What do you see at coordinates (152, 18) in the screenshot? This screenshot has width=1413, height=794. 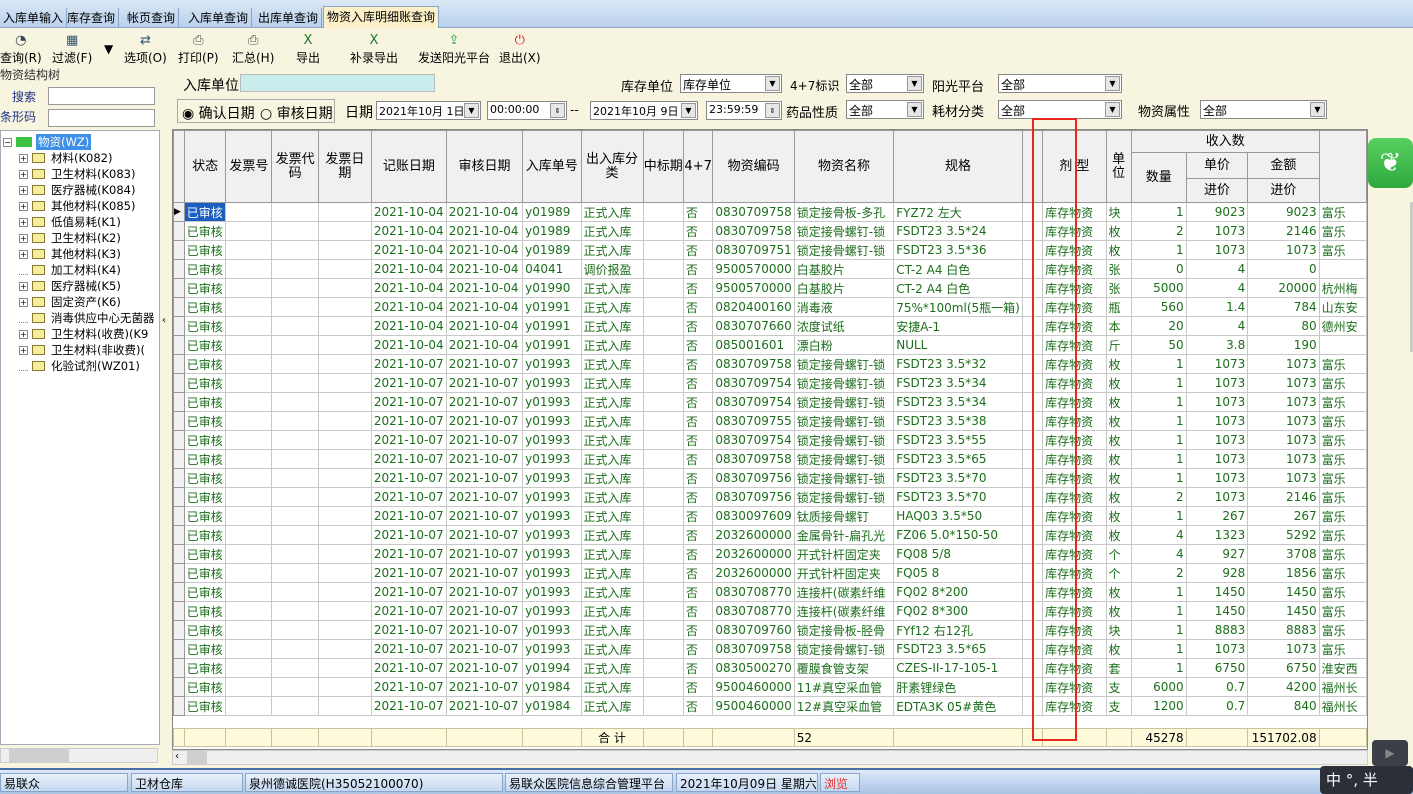 I see `tab-2: 帐页查询` at bounding box center [152, 18].